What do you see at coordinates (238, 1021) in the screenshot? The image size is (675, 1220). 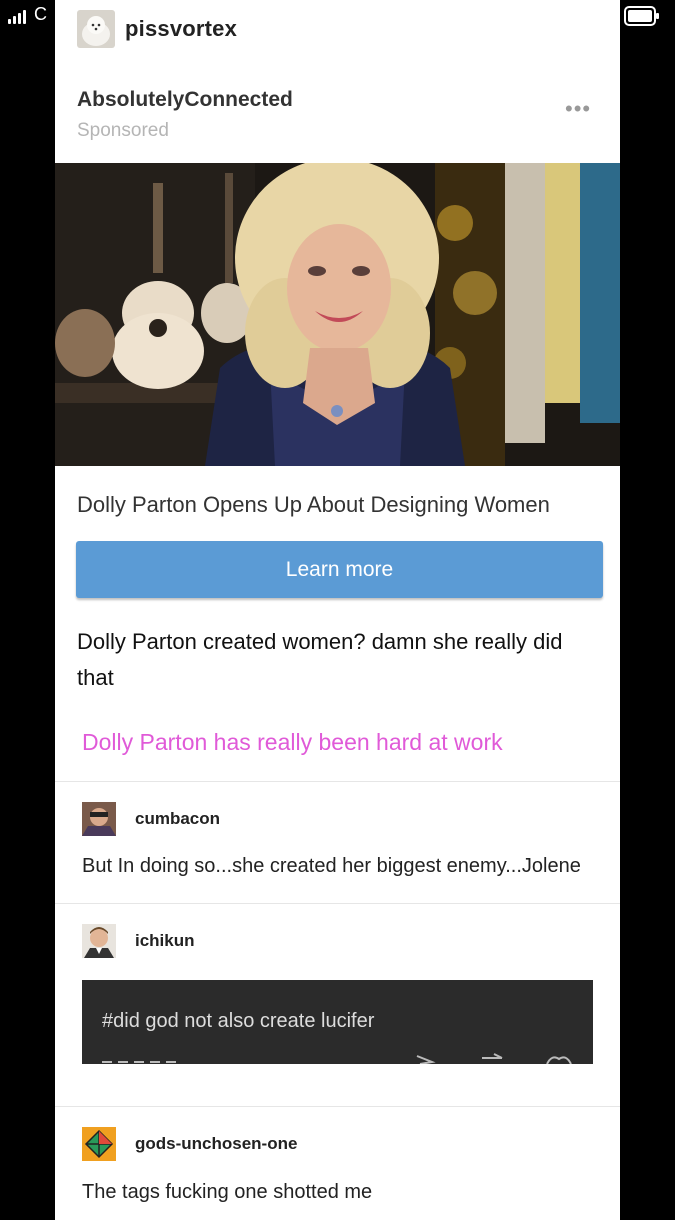 I see `embedded-tag-text: #did god not also create lucifer` at bounding box center [238, 1021].